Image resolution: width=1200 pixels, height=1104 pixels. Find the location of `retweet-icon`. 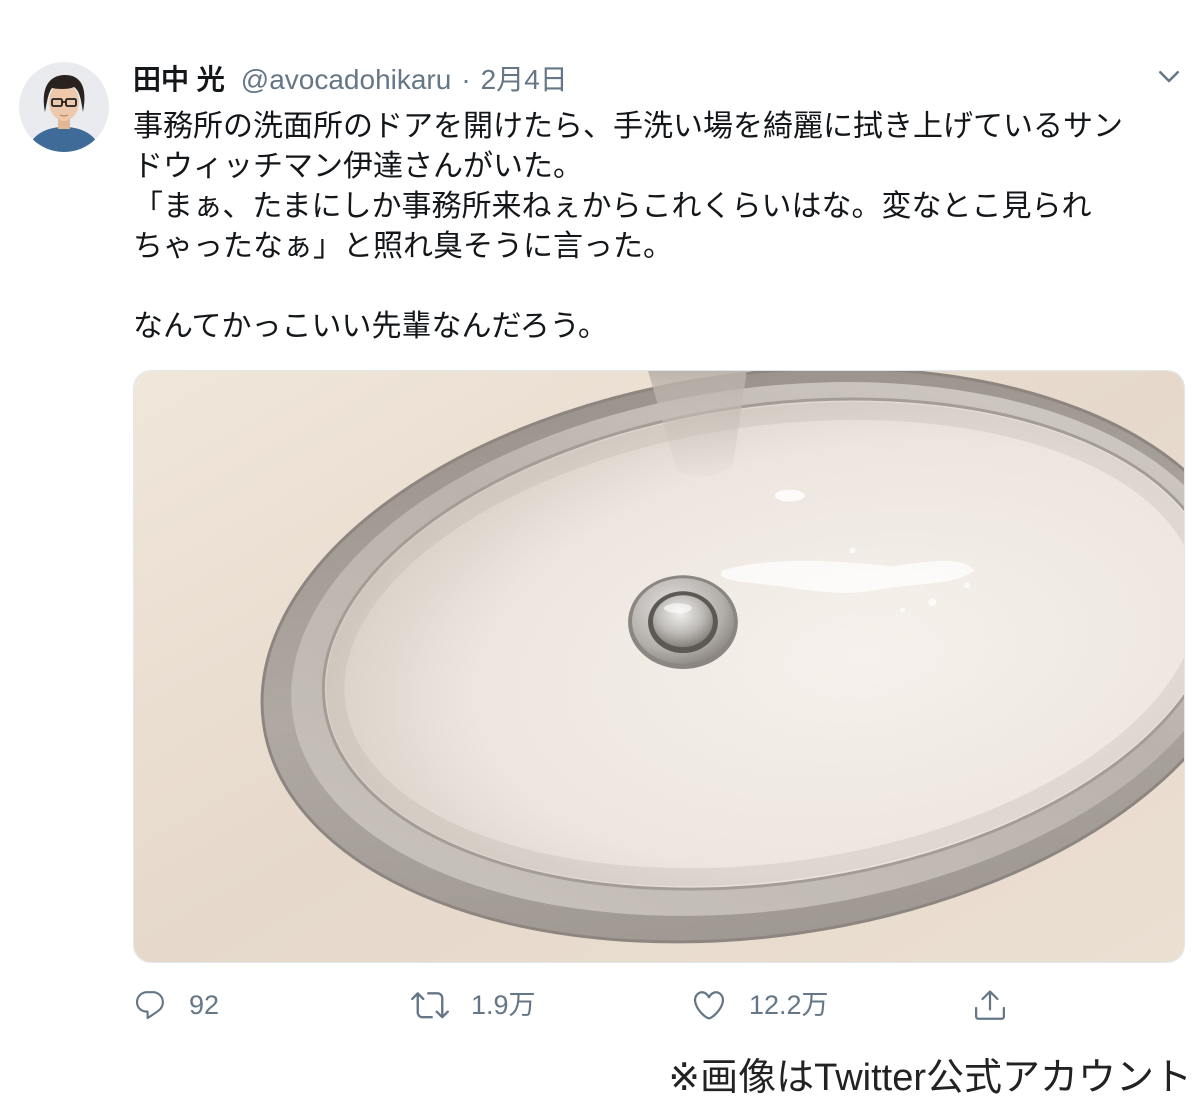

retweet-icon is located at coordinates (430, 1005).